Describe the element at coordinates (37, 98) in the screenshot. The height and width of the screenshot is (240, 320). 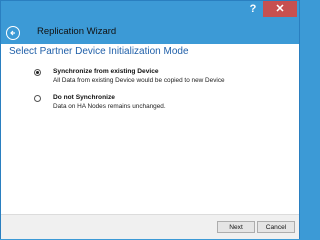
I see `radio-do-not-synchronize` at that location.